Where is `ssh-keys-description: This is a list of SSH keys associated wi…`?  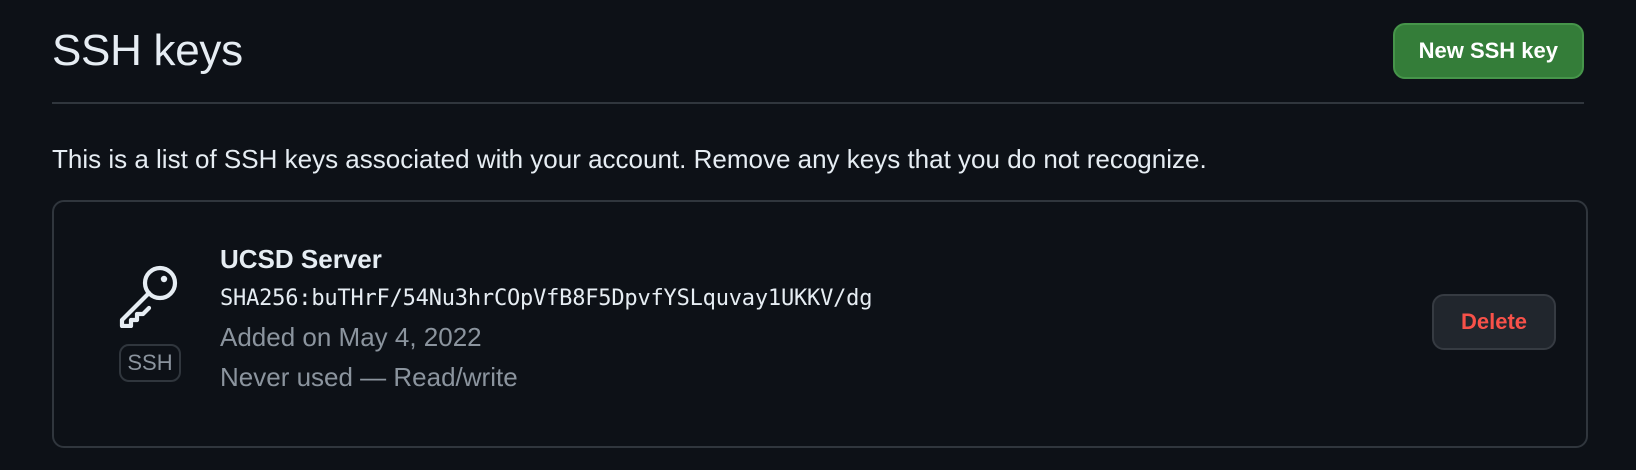
ssh-keys-description: This is a list of SSH keys associated wi… is located at coordinates (629, 159).